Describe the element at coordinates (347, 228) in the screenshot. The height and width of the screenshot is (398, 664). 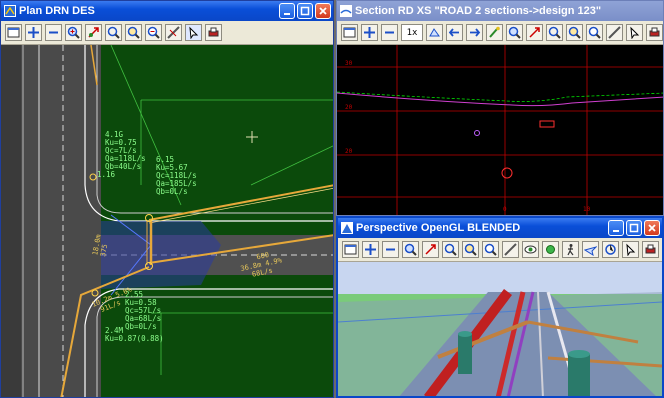
I see `perspective-app-icon` at that location.